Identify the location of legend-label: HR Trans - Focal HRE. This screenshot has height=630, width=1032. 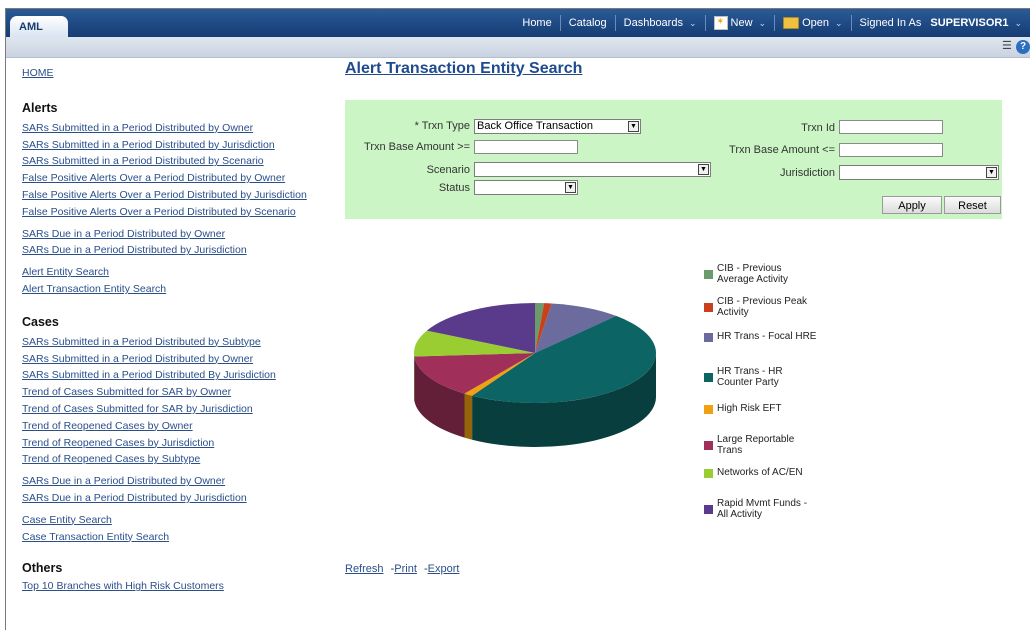
(767, 337).